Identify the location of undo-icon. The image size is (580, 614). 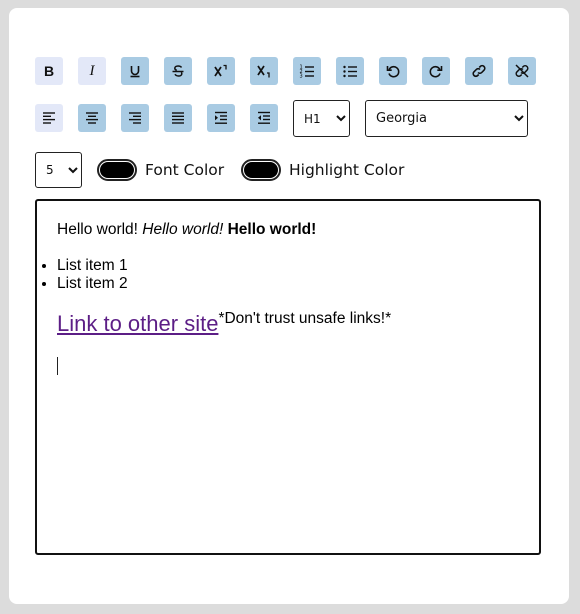
(393, 71).